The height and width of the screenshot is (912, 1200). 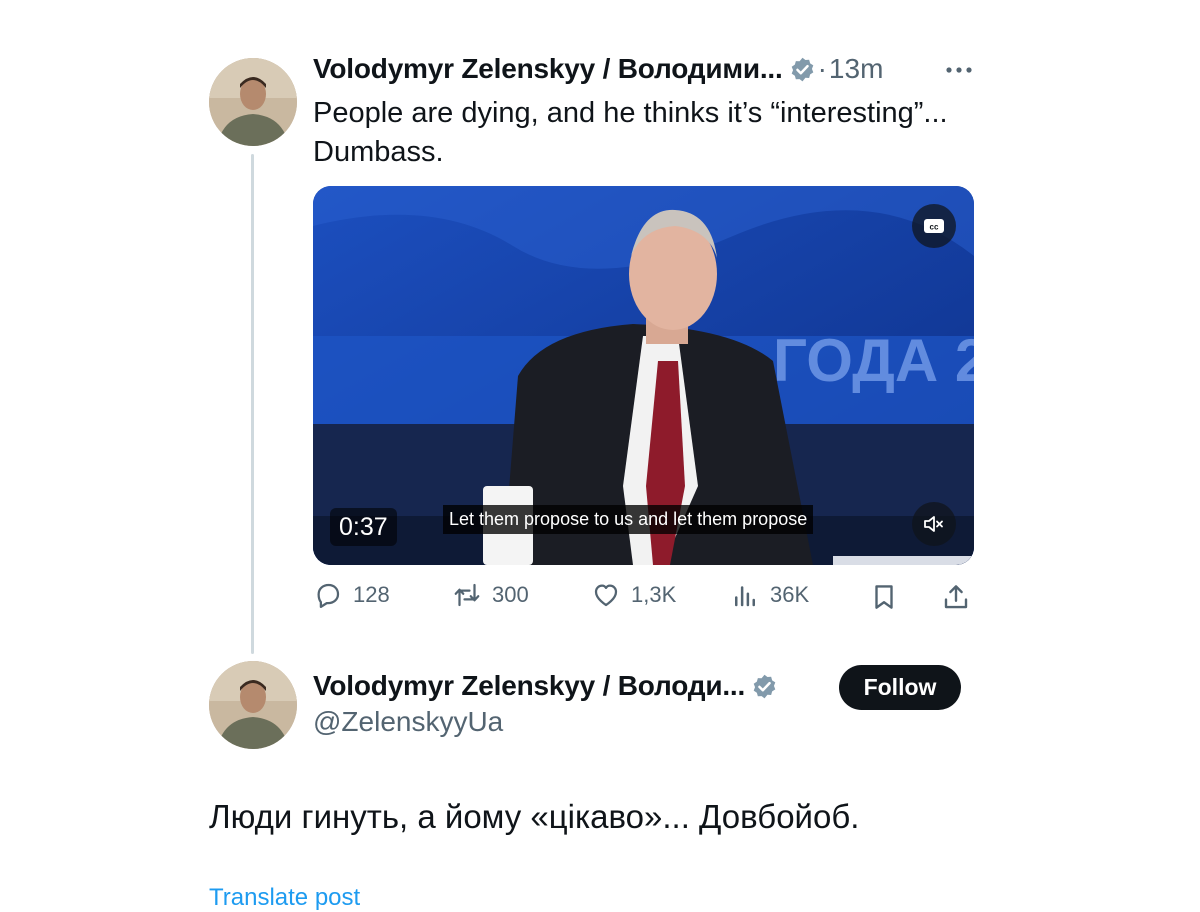 I want to click on svg-text: cc, so click(x=934, y=227).